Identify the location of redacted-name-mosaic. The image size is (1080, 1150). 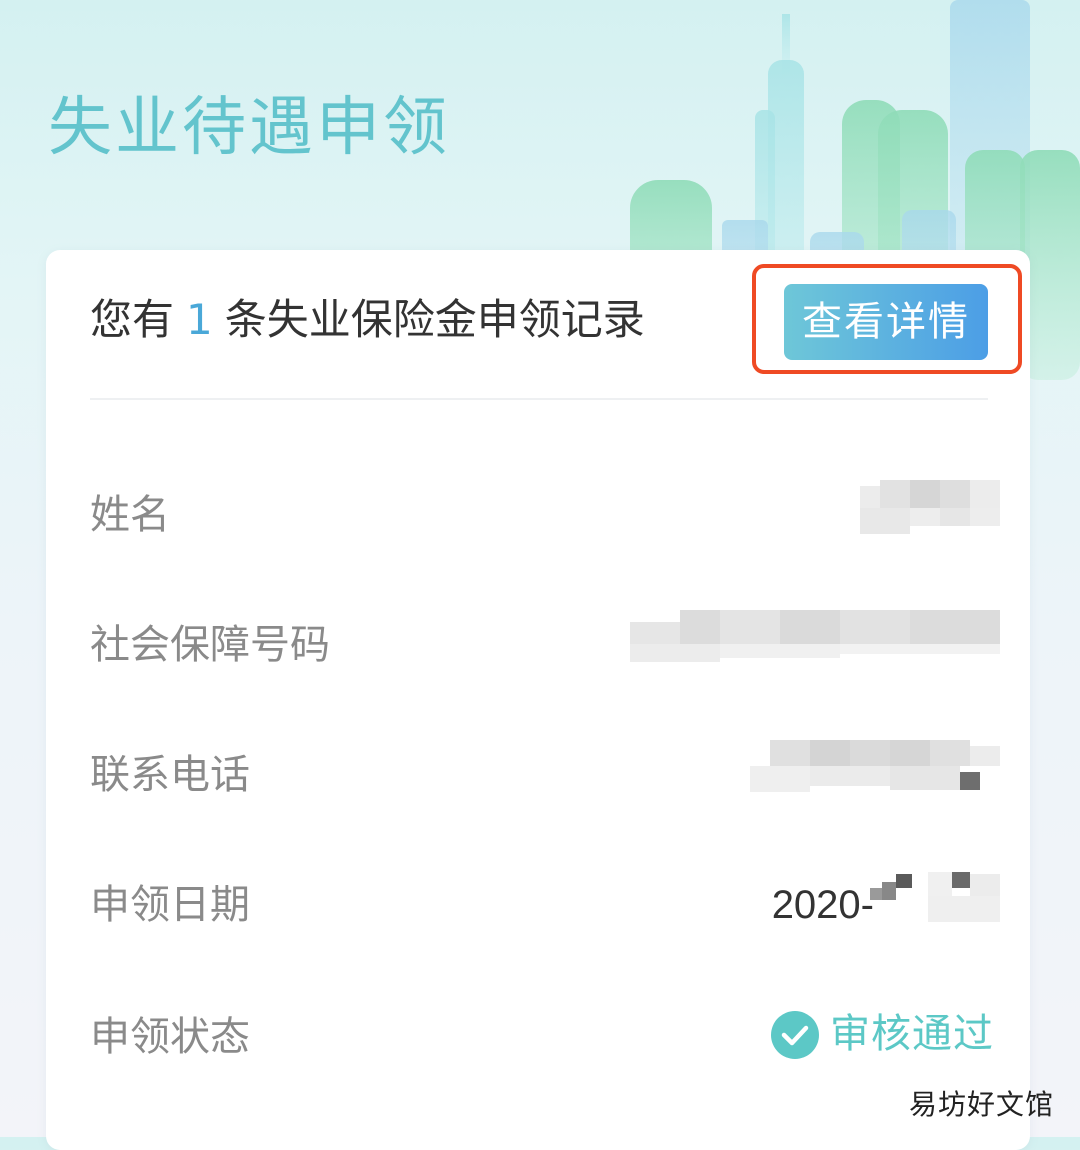
(930, 508).